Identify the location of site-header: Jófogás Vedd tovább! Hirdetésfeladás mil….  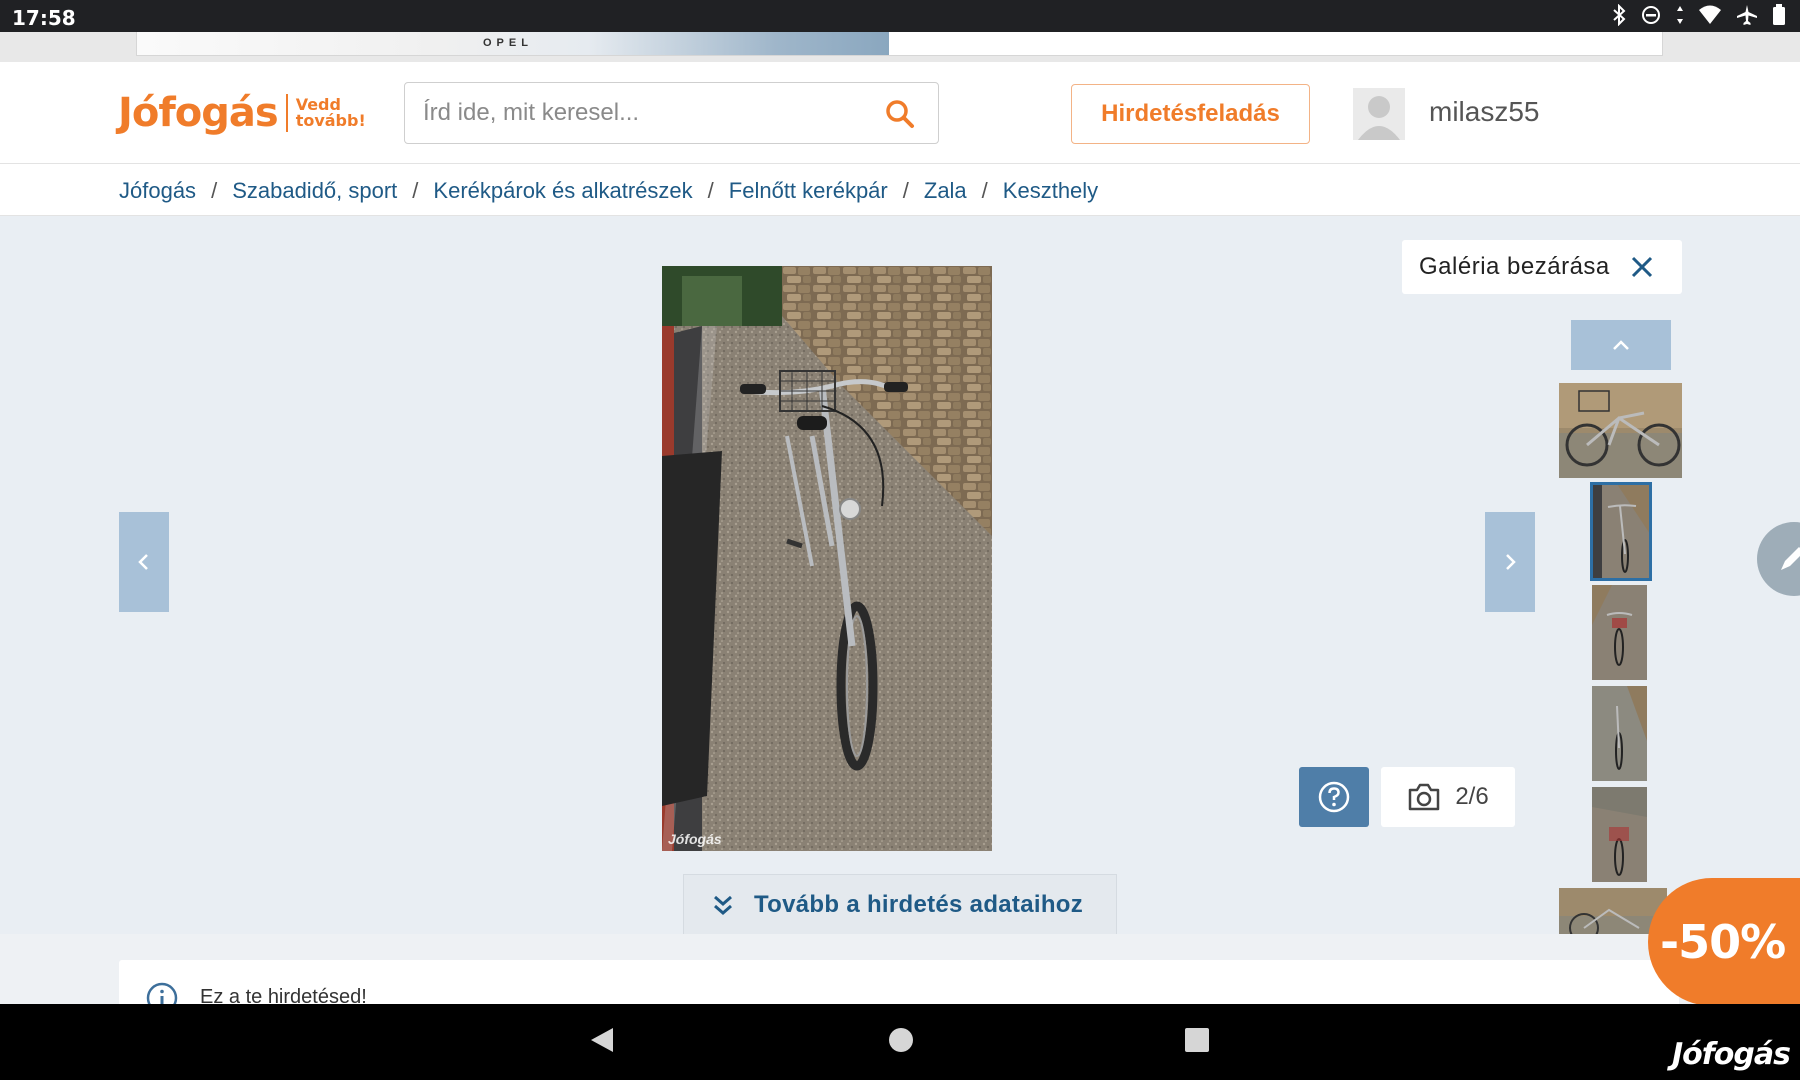
(900, 113).